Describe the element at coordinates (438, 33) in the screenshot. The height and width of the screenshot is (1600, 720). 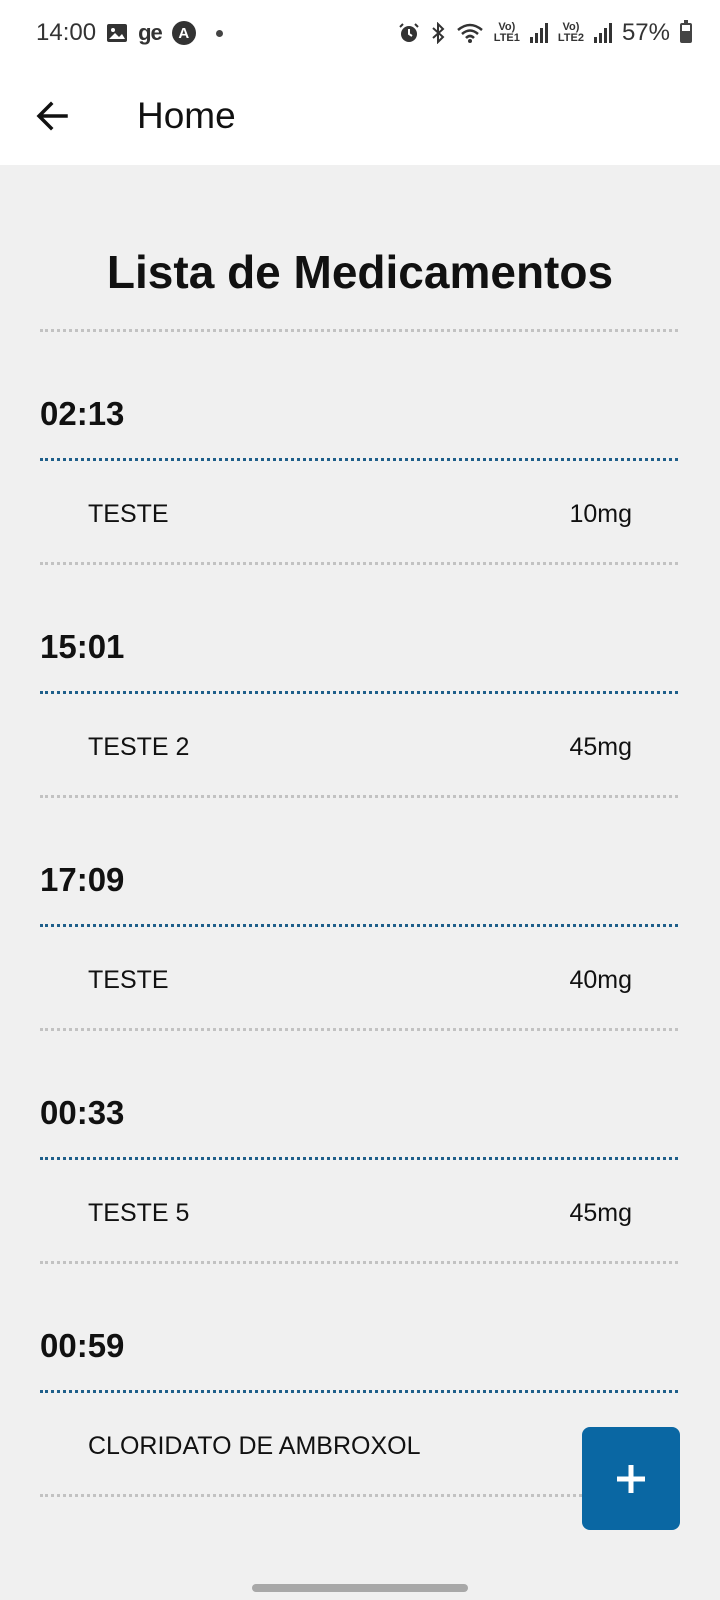
I see `bluetooth-icon` at that location.